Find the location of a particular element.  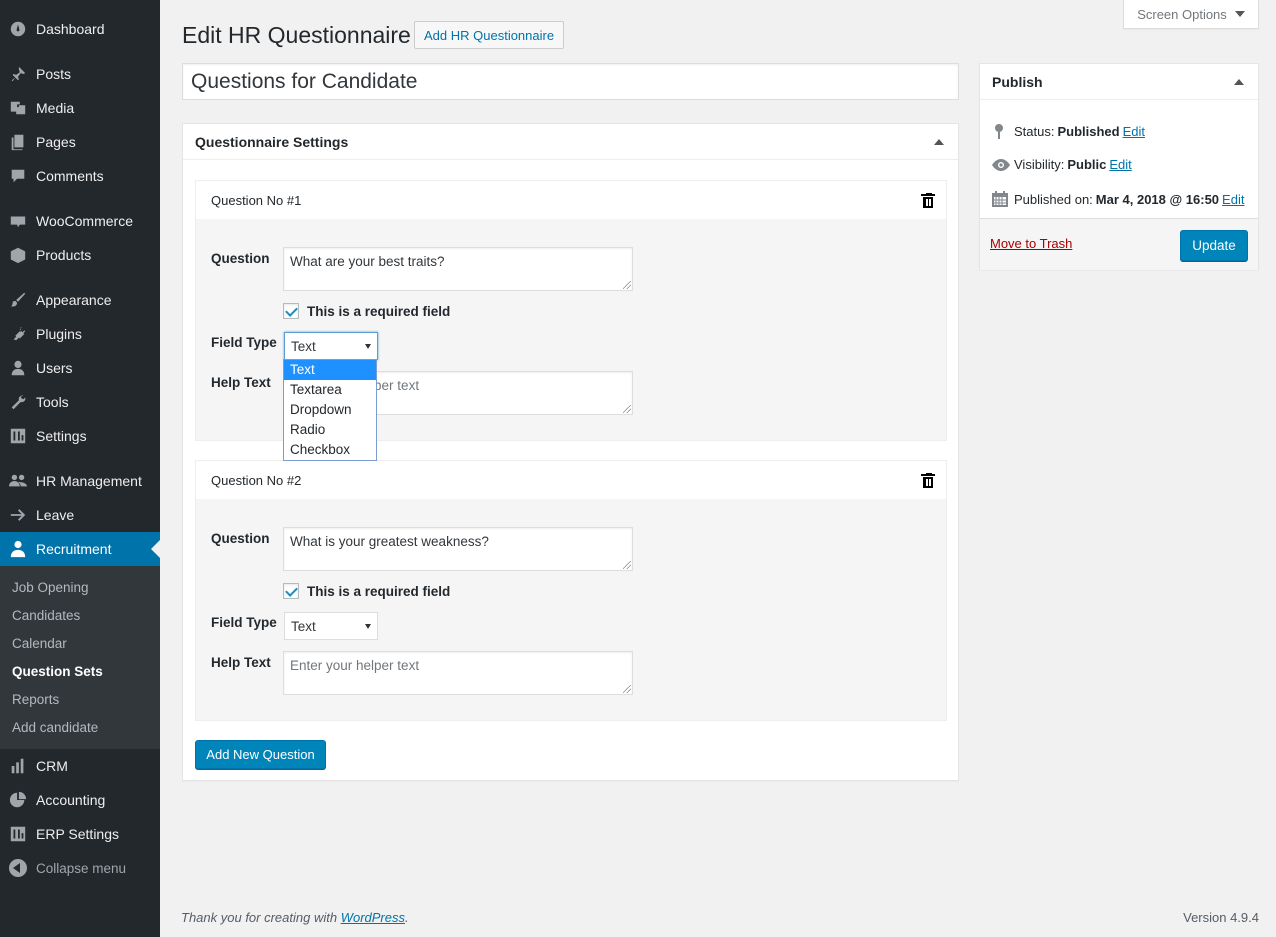

screen-options-button: Screen Options is located at coordinates (1191, 14).